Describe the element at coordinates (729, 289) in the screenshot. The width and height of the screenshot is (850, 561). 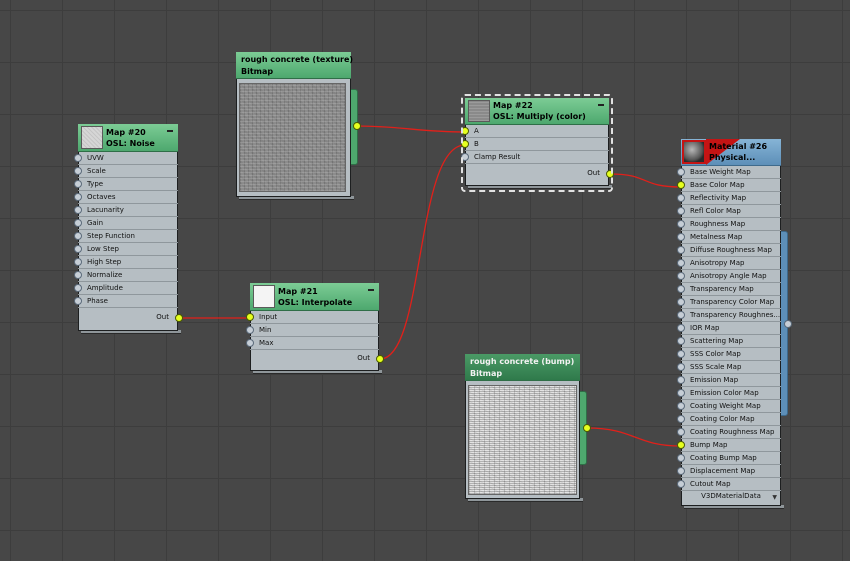
I see `input-row: Transparency Map` at that location.